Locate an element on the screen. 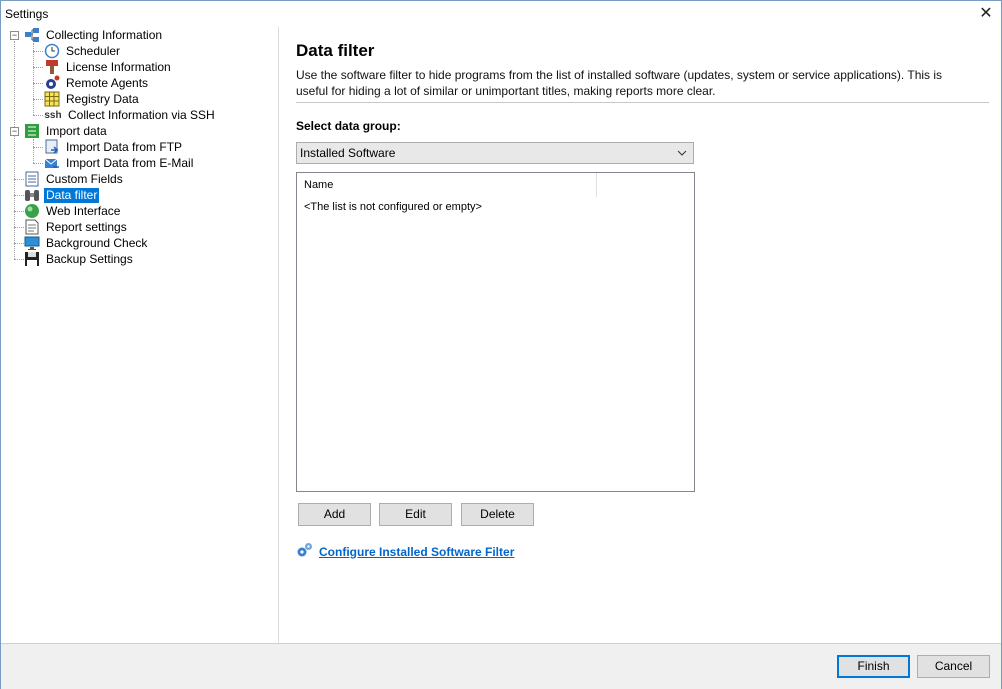 The width and height of the screenshot is (1002, 689). tree-item-label: Import data is located at coordinates (76, 130).